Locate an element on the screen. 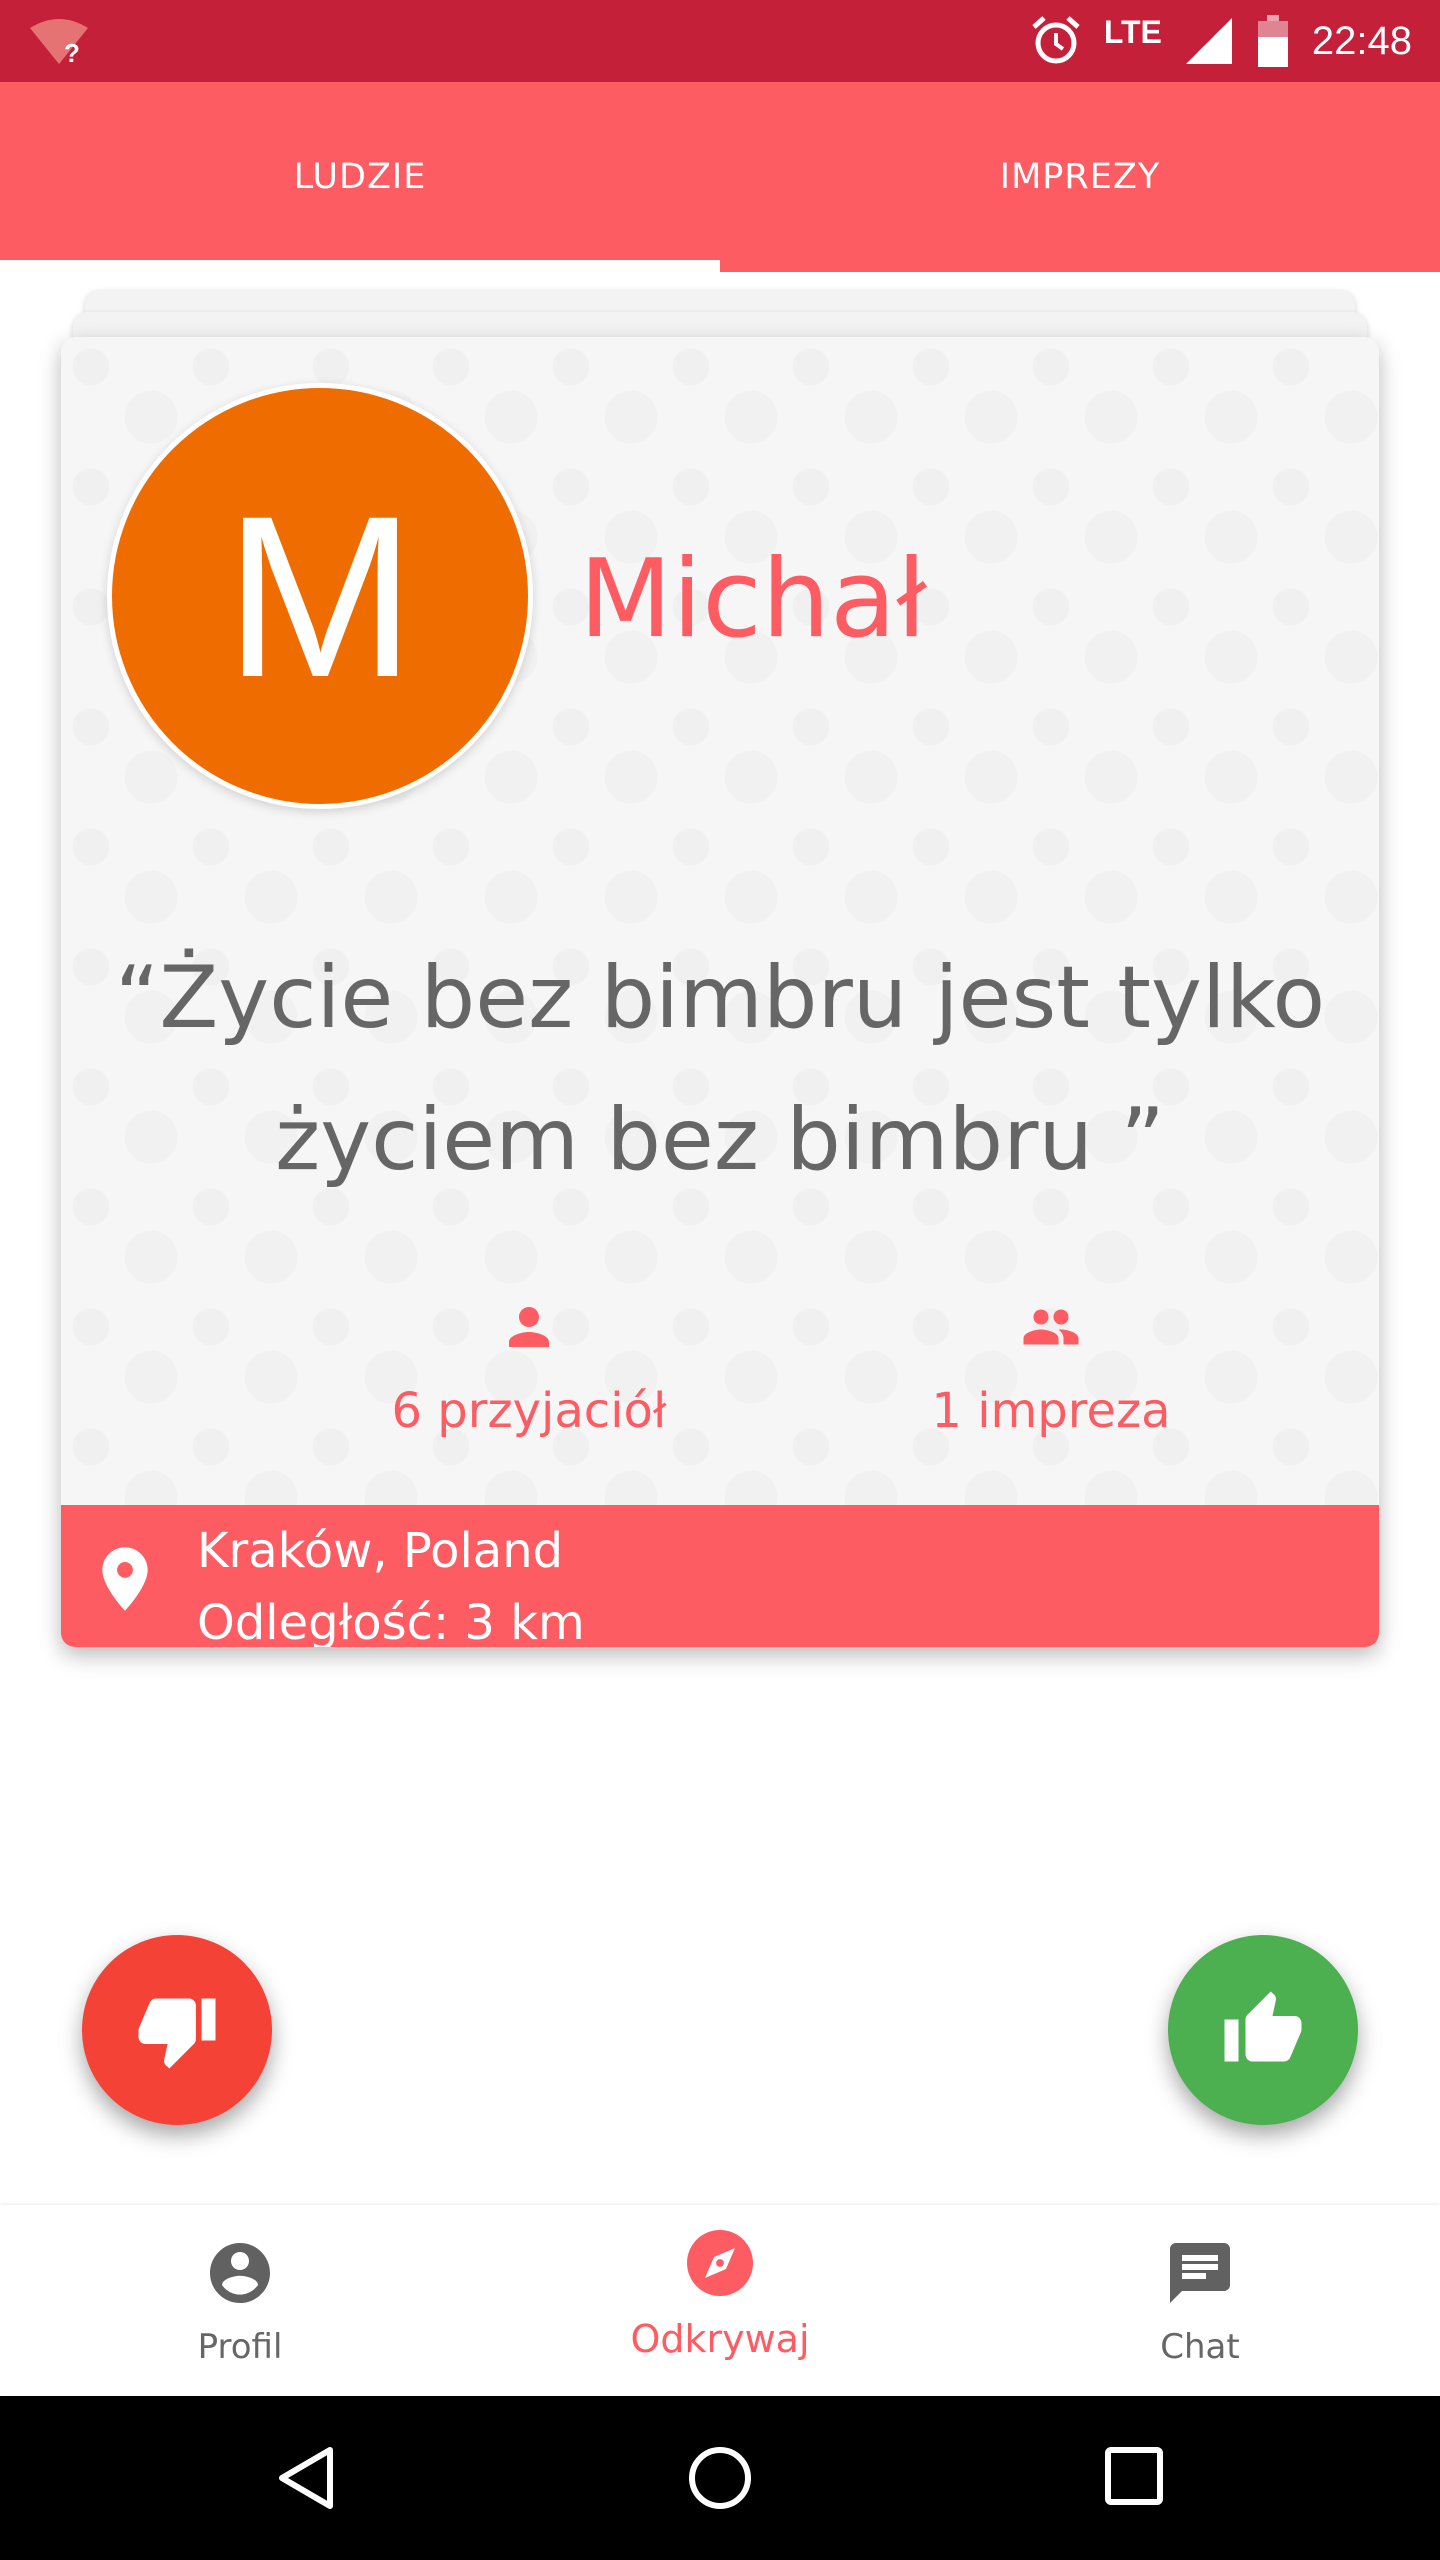 The width and height of the screenshot is (1440, 2560). like-button is located at coordinates (1263, 2030).